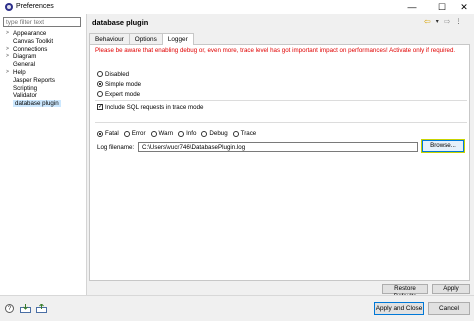  I want to click on tree-item-label: Validator, so click(25, 96).